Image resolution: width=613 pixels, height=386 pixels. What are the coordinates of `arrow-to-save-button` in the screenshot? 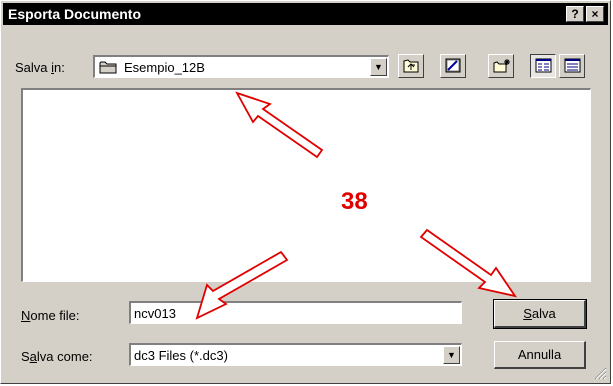 It's located at (468, 263).